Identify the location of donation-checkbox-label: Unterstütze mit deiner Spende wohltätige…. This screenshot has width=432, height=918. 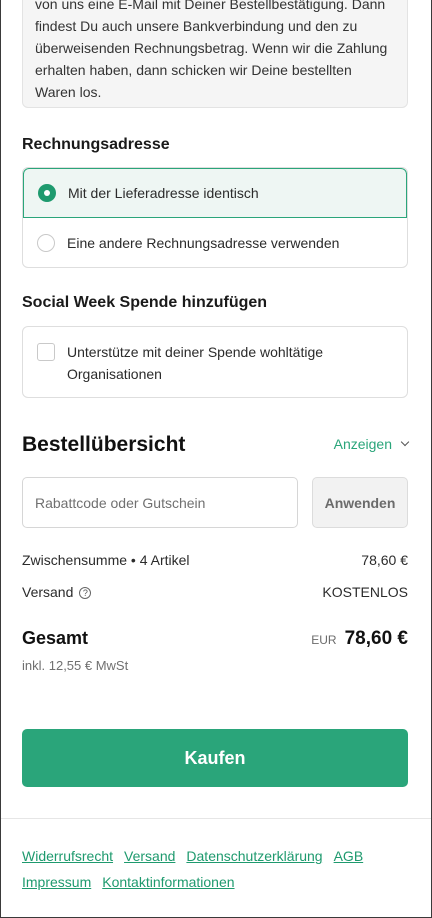
(195, 363).